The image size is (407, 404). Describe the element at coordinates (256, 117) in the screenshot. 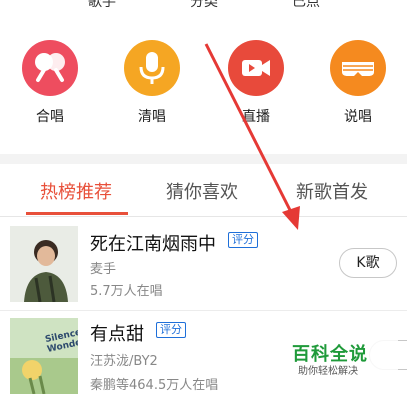

I see `category-label-live: 直播` at that location.